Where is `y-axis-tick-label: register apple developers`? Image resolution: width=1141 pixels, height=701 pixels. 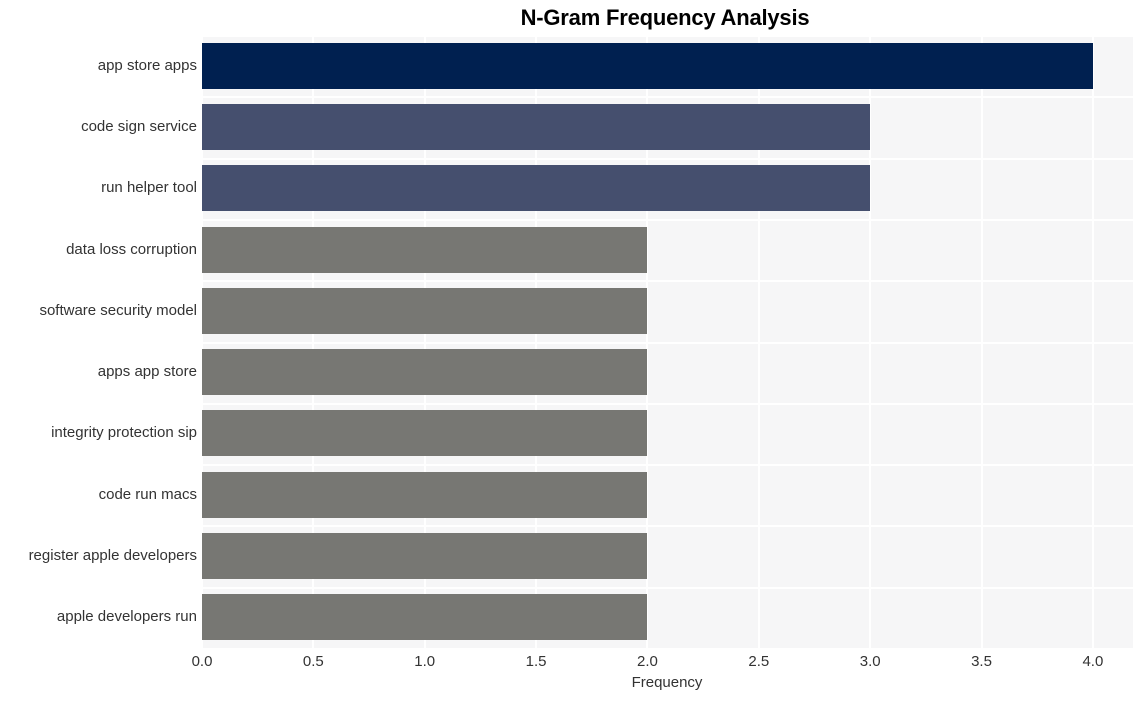 y-axis-tick-label: register apple developers is located at coordinates (112, 556).